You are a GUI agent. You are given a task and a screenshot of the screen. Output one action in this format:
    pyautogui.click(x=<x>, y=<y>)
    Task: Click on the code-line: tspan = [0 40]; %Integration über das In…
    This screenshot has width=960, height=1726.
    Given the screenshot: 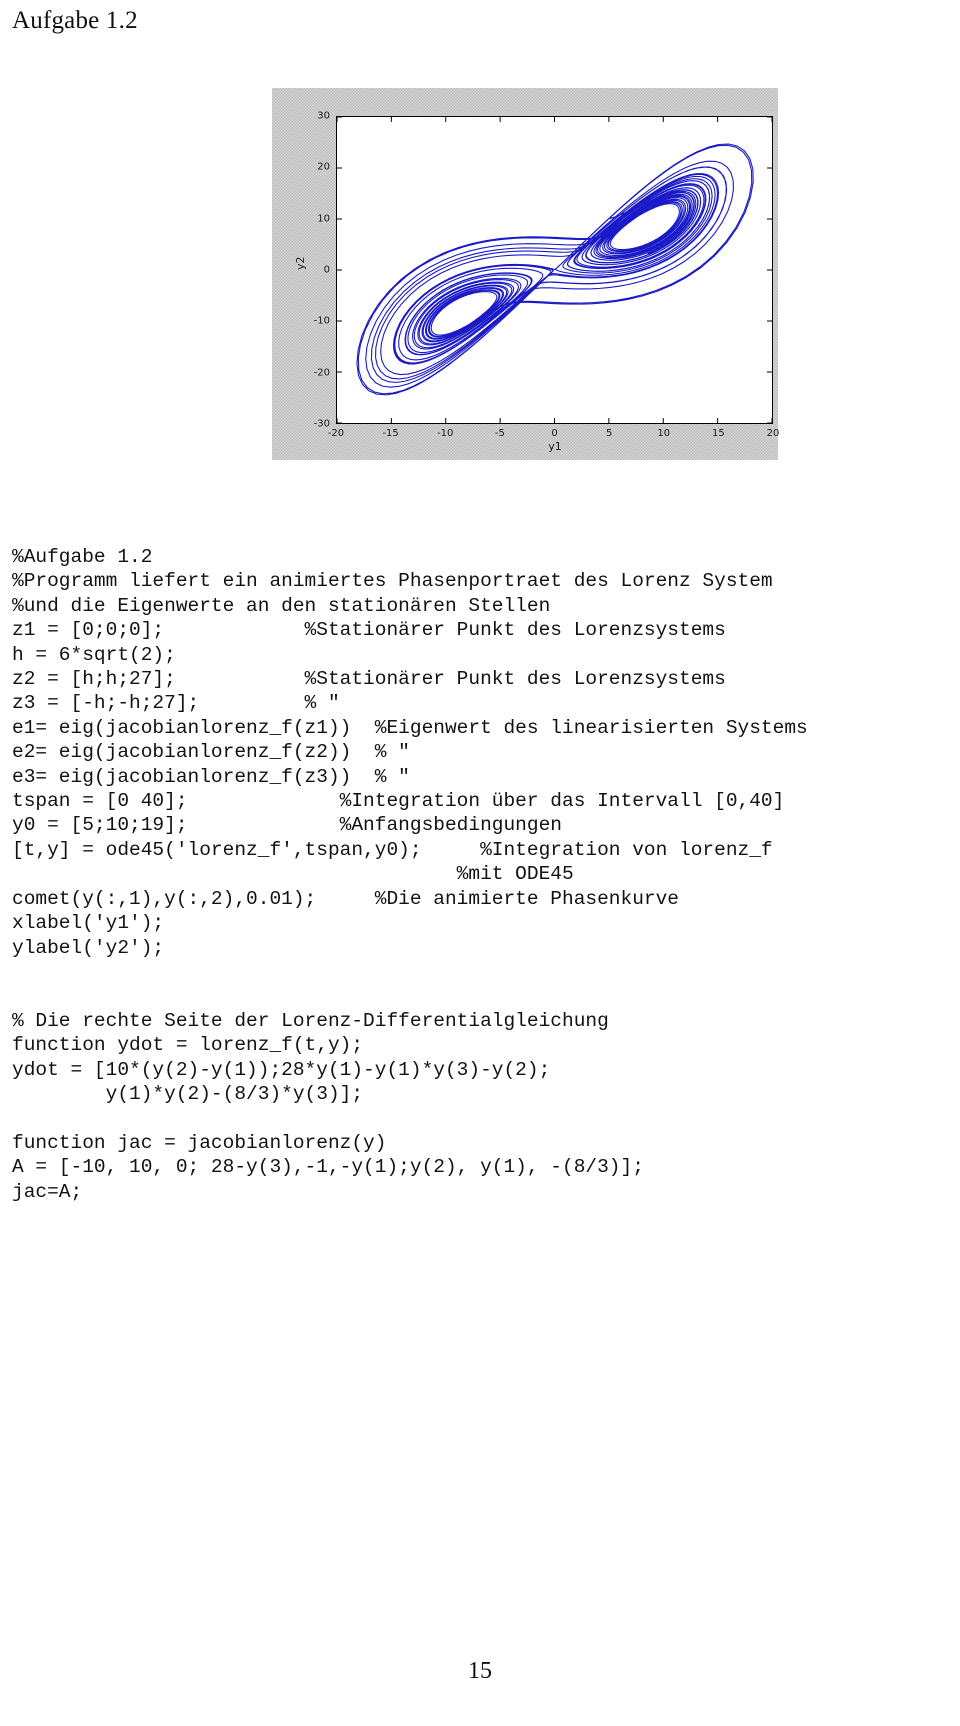 What is the action you would take?
    pyautogui.click(x=398, y=801)
    